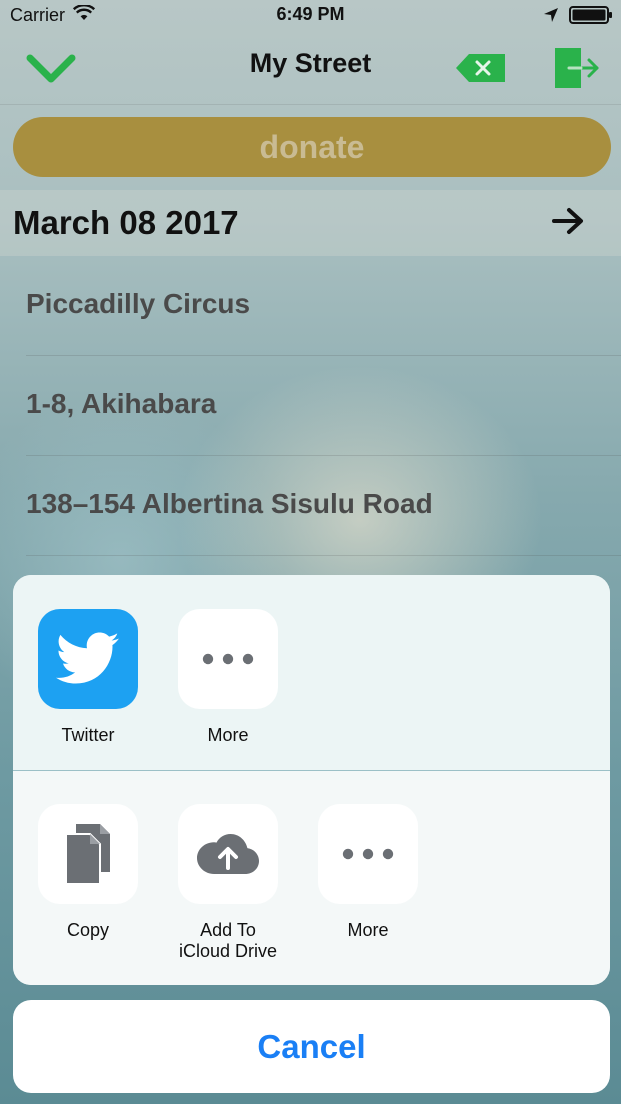 This screenshot has height=1104, width=621. What do you see at coordinates (88, 735) in the screenshot?
I see `share-app-label: Twitter` at bounding box center [88, 735].